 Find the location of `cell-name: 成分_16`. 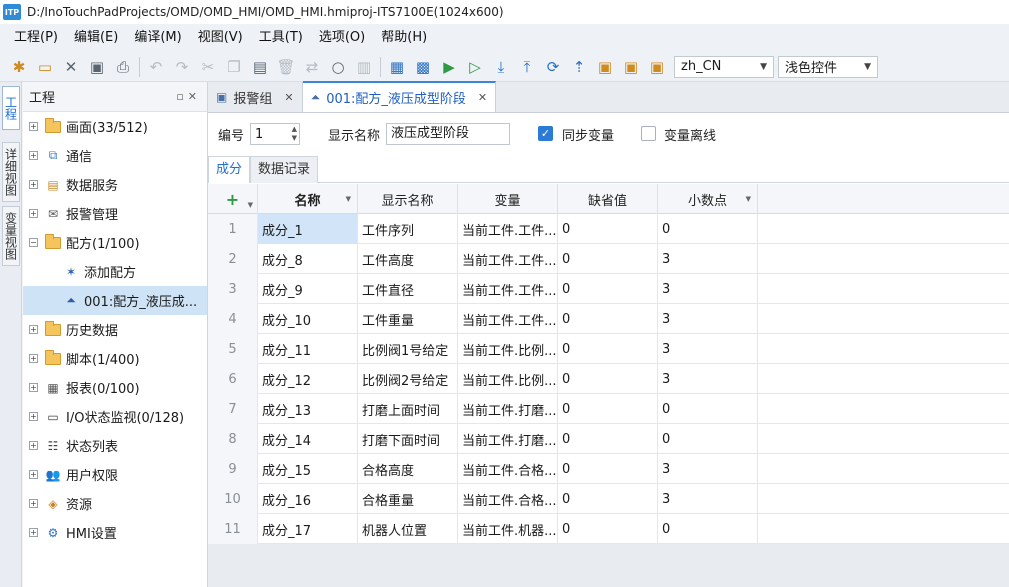

cell-name: 成分_16 is located at coordinates (308, 499).